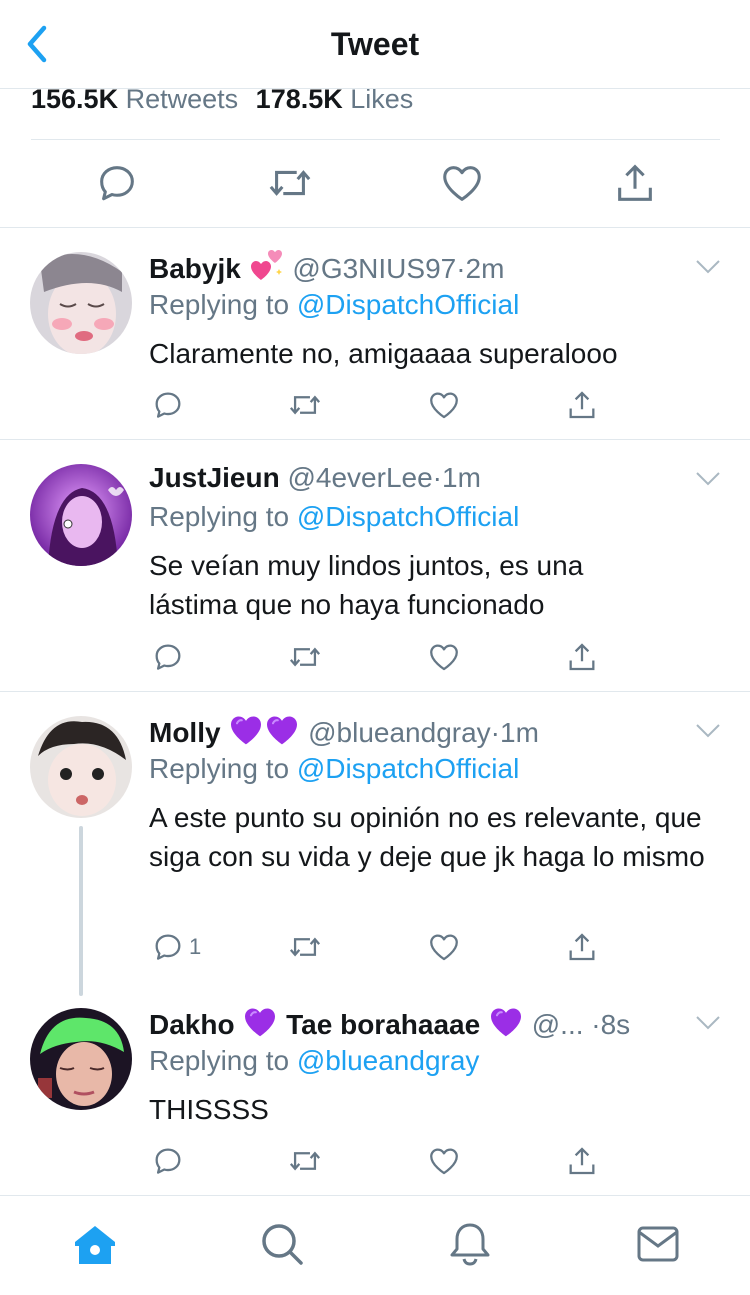 Image resolution: width=750 pixels, height=1295 pixels. I want to click on timestamp: 2m, so click(485, 268).